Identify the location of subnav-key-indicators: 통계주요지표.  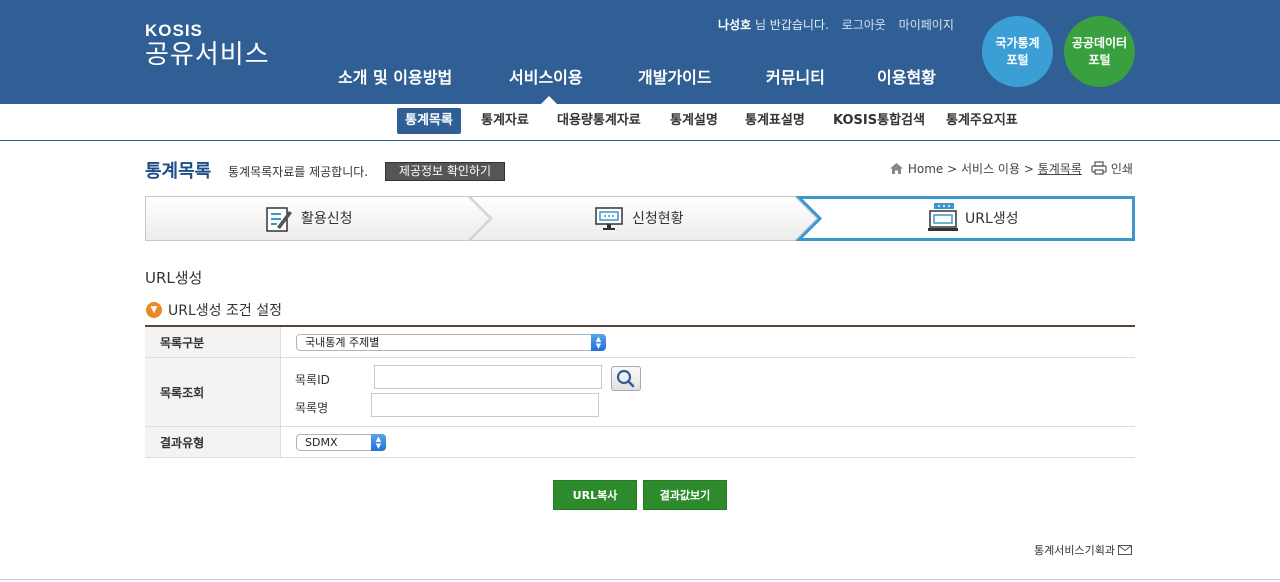
(982, 121).